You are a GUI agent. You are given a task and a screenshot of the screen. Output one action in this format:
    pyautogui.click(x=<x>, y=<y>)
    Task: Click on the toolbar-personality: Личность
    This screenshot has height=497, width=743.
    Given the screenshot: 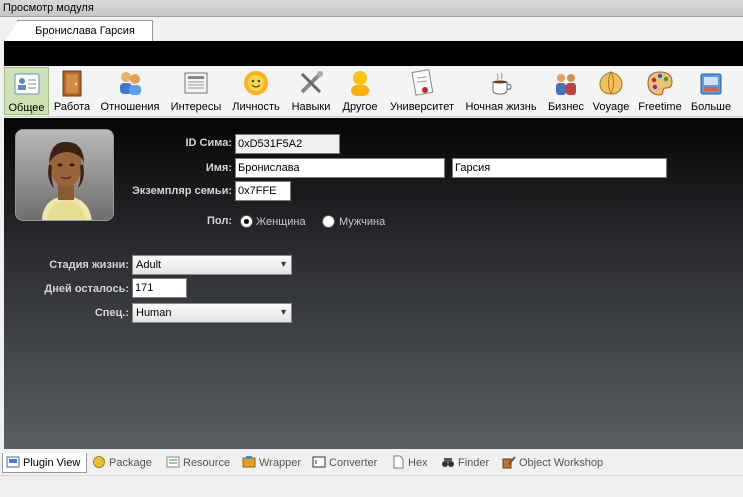 What is the action you would take?
    pyautogui.click(x=256, y=91)
    